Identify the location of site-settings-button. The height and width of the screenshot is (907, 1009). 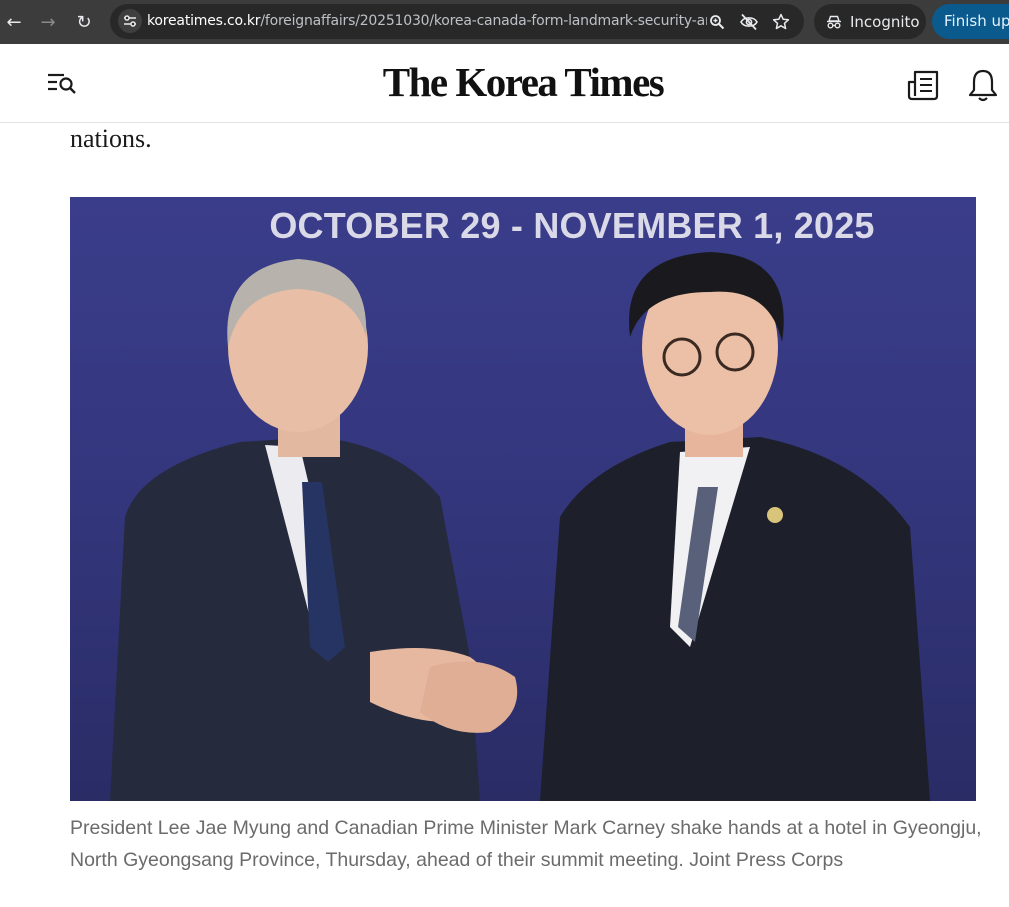
(130, 21).